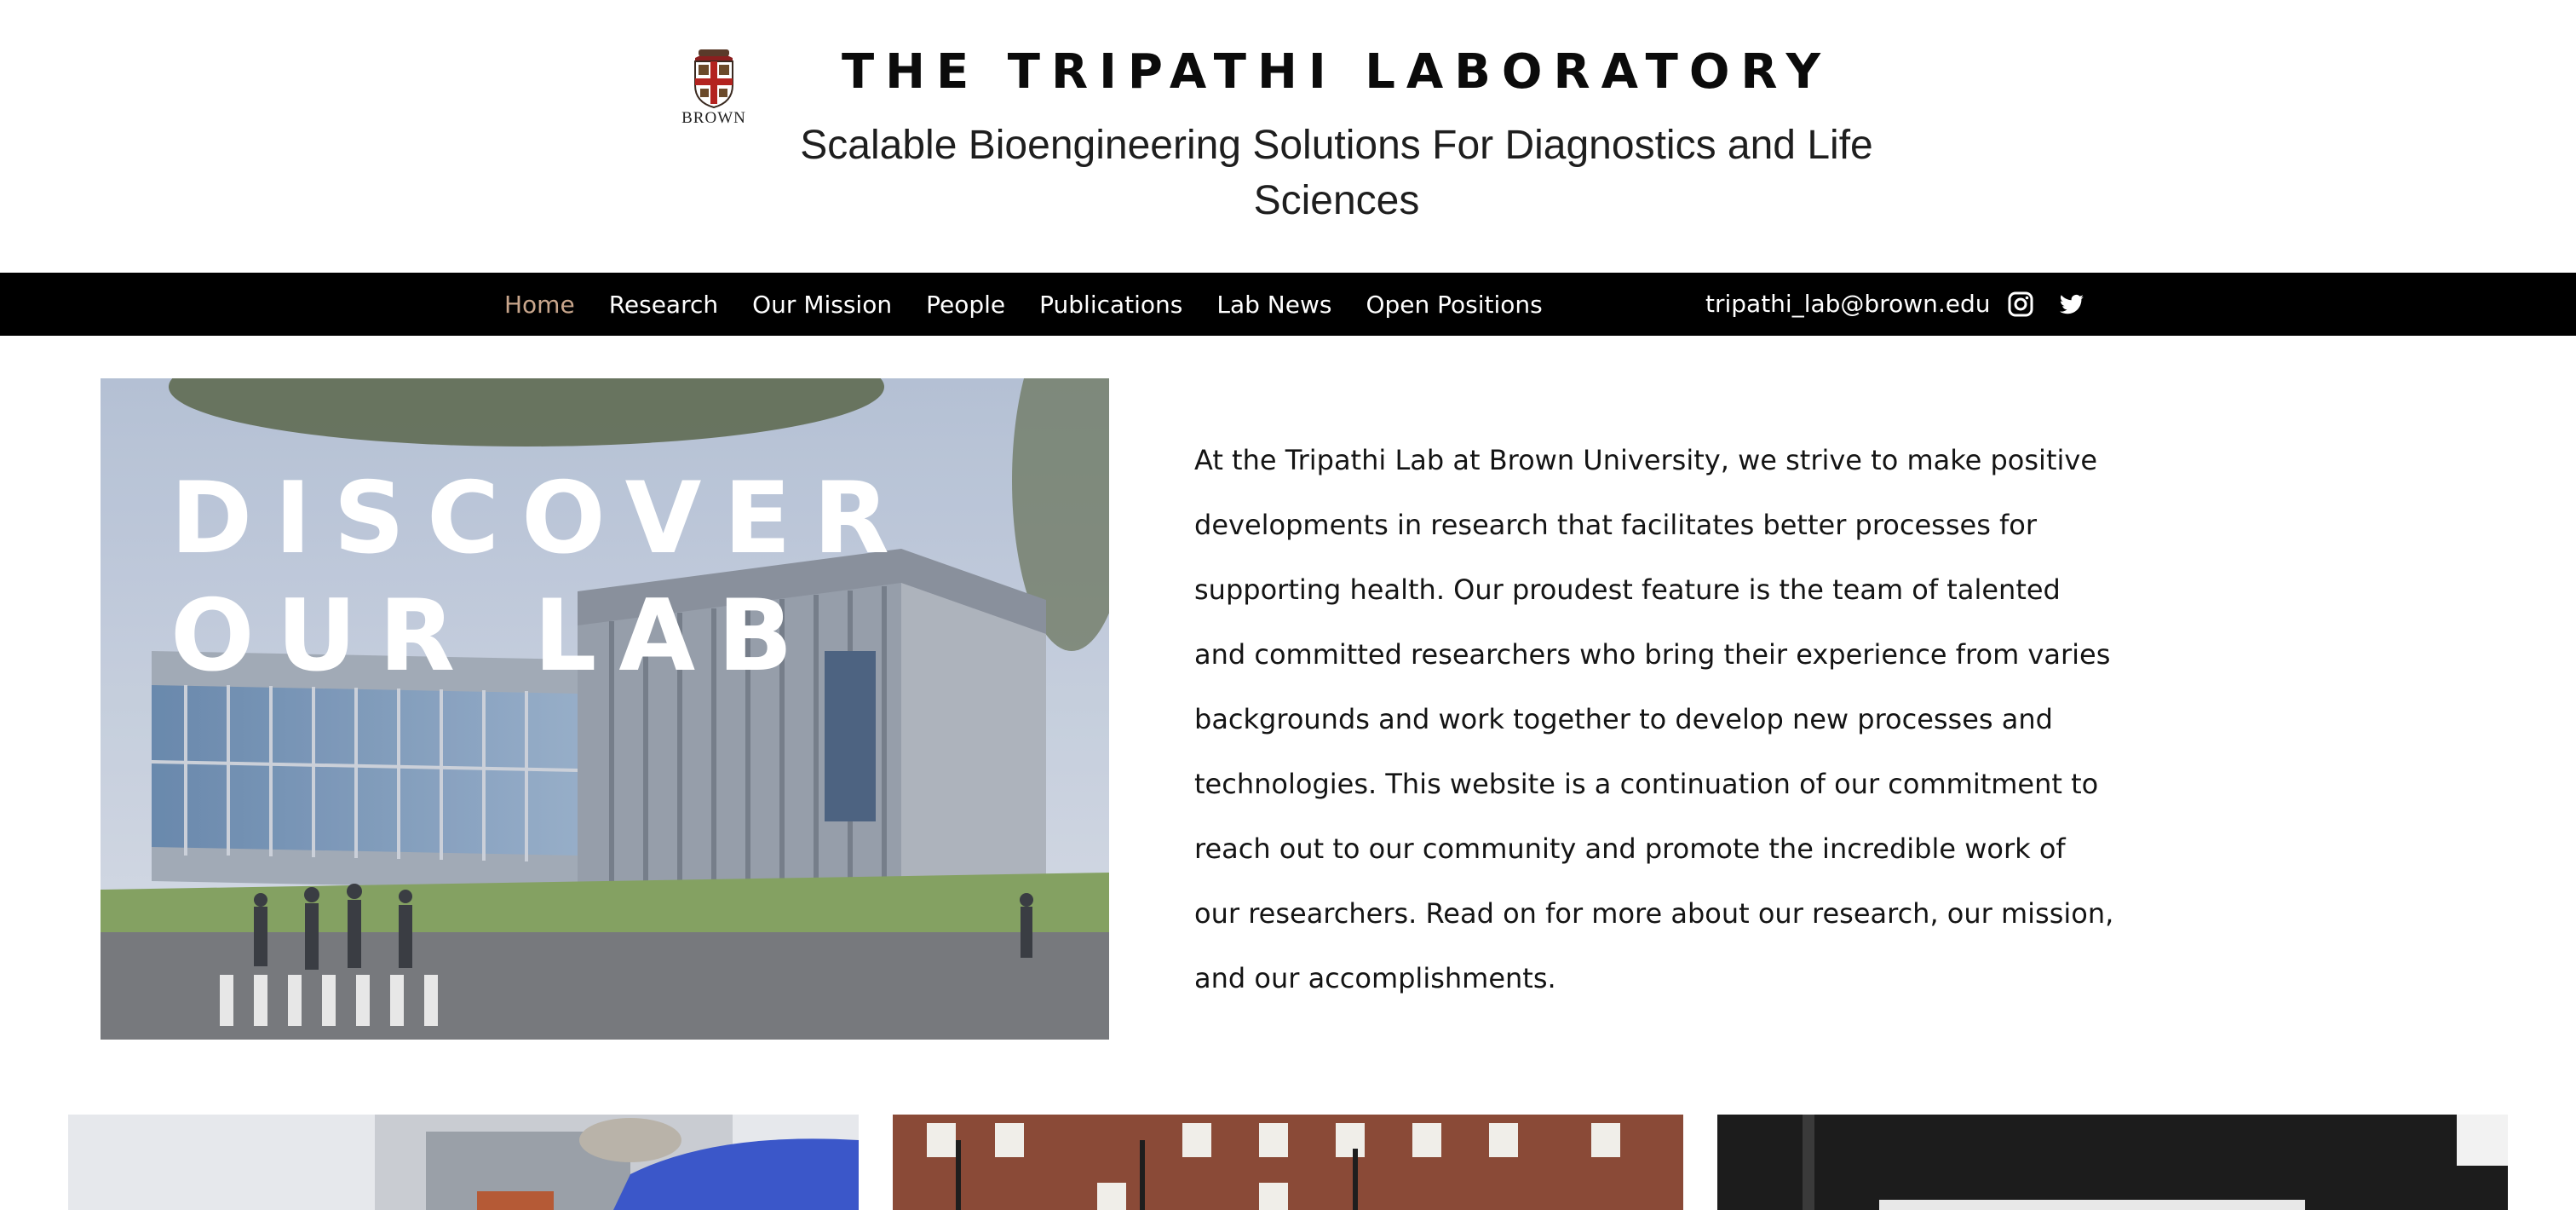 This screenshot has height=1210, width=2576. What do you see at coordinates (541, 577) in the screenshot?
I see `hero-heading: DISCOVER OUR LAB` at bounding box center [541, 577].